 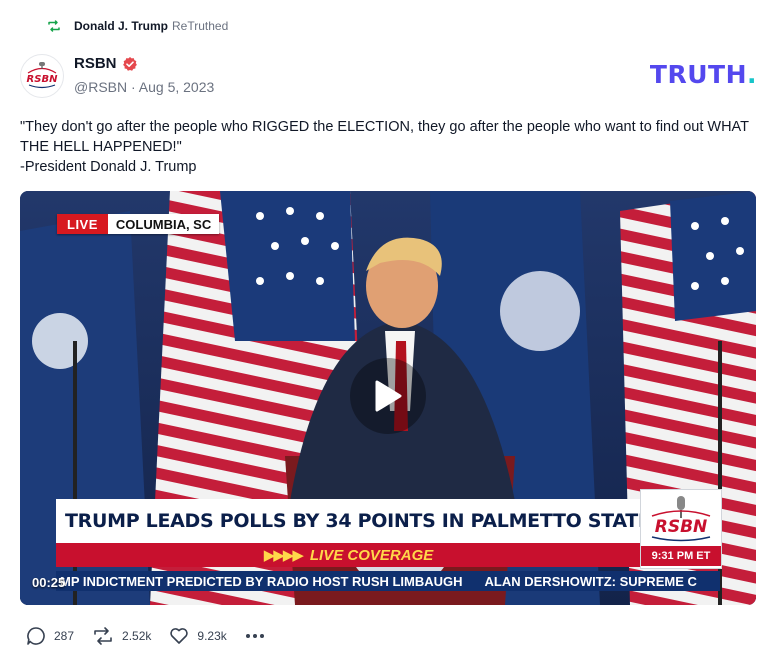 I want to click on location-label: COLUMBIA, SC, so click(x=163, y=224).